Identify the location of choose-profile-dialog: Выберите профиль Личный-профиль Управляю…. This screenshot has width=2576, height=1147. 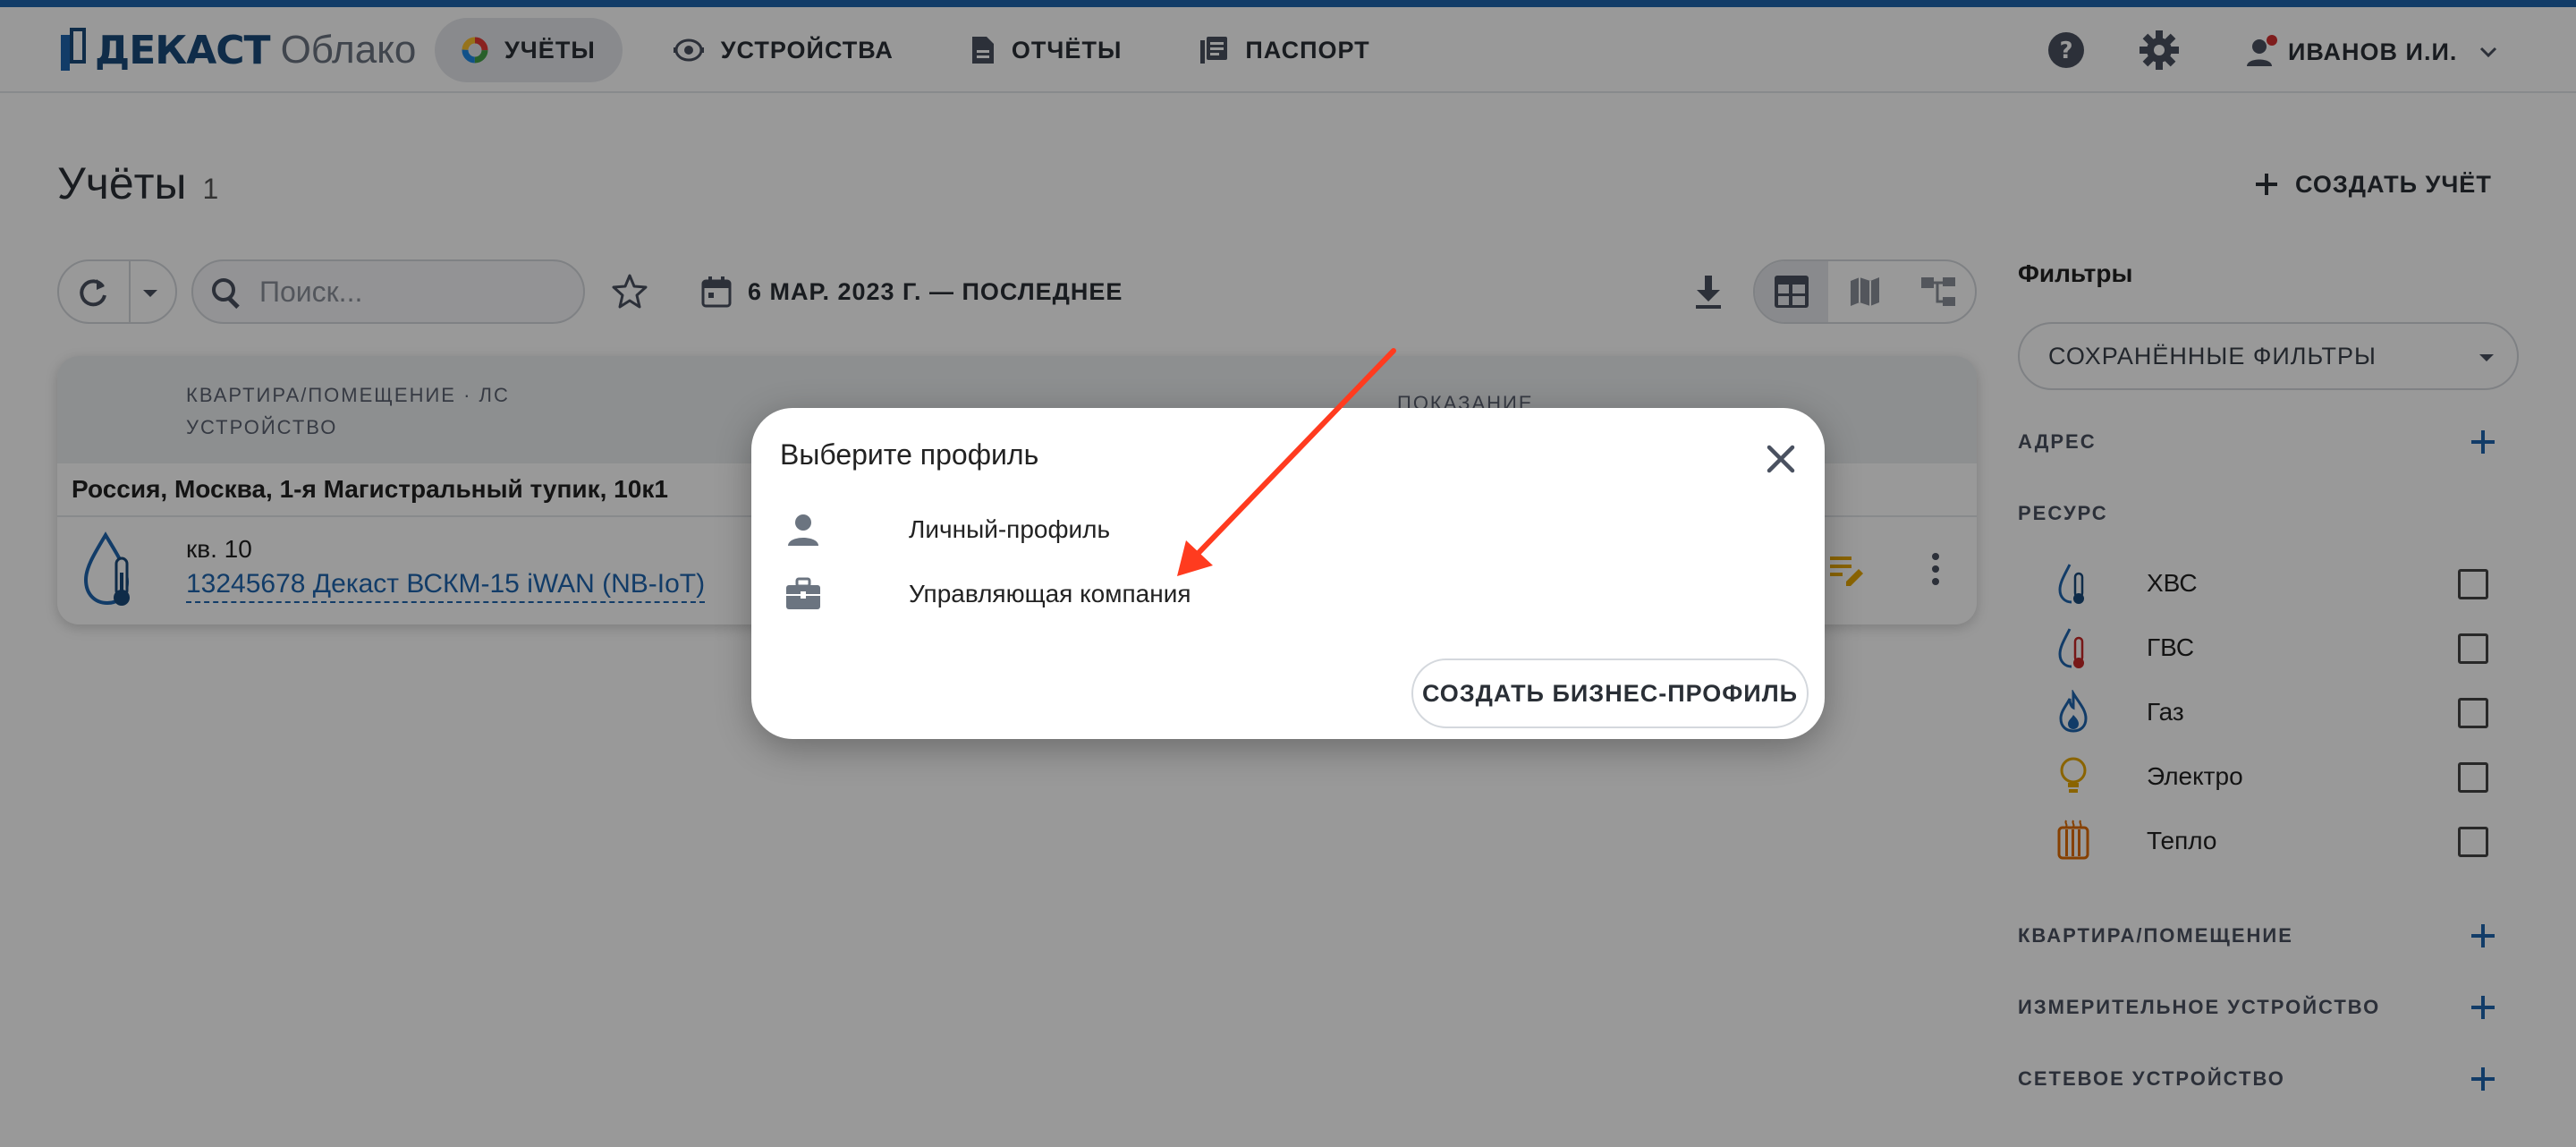
(1288, 573).